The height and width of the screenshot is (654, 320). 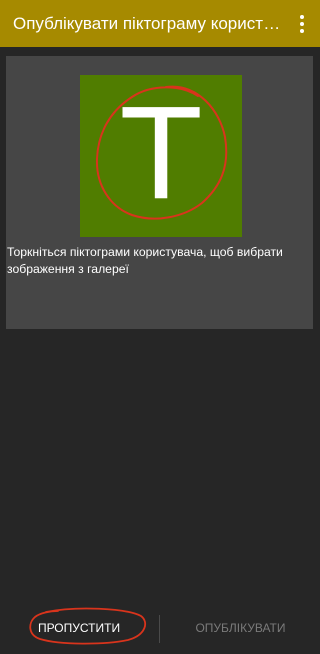 I want to click on more-vert-icon, so click(x=302, y=24).